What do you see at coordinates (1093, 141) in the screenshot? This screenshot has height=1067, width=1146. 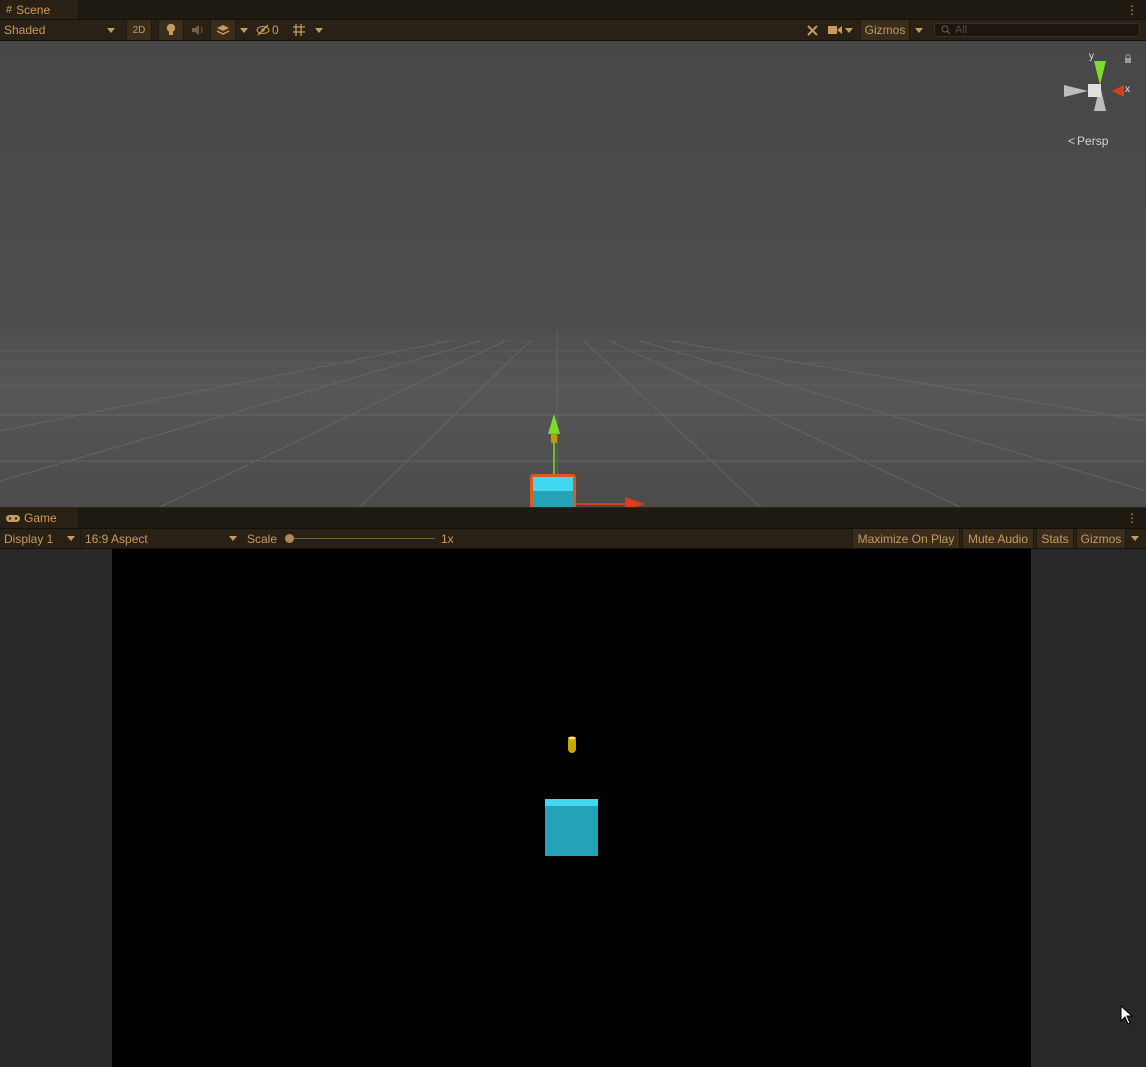 I see `persp-label: Persp` at bounding box center [1093, 141].